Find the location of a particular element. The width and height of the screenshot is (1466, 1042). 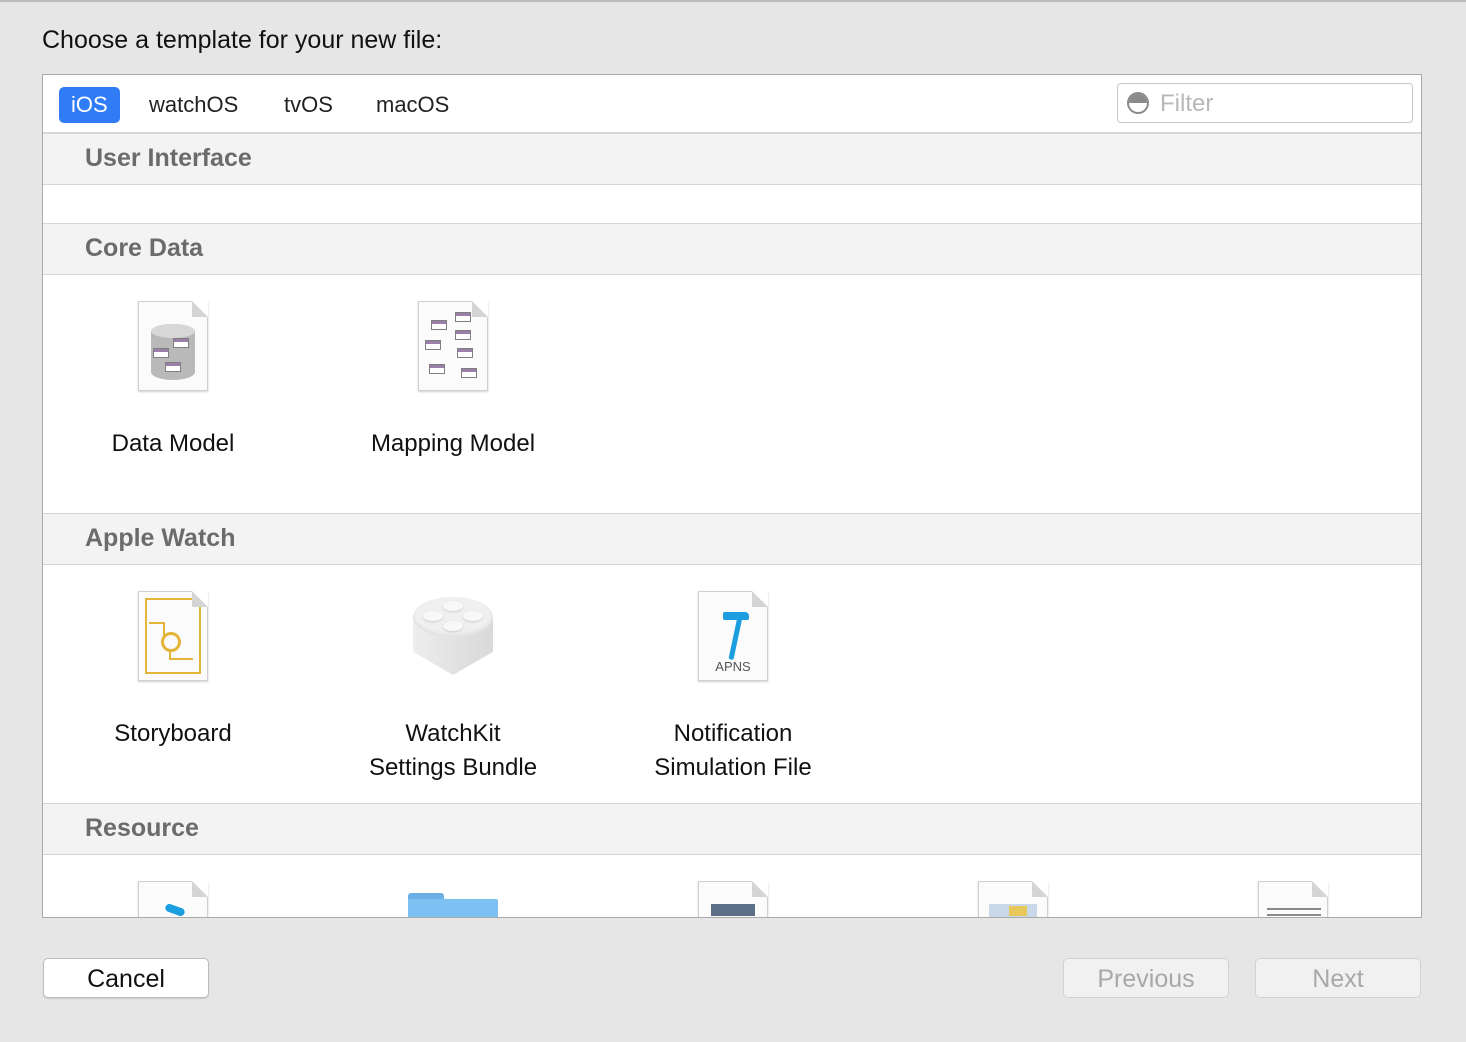

hammer-icon is located at coordinates (735, 635).